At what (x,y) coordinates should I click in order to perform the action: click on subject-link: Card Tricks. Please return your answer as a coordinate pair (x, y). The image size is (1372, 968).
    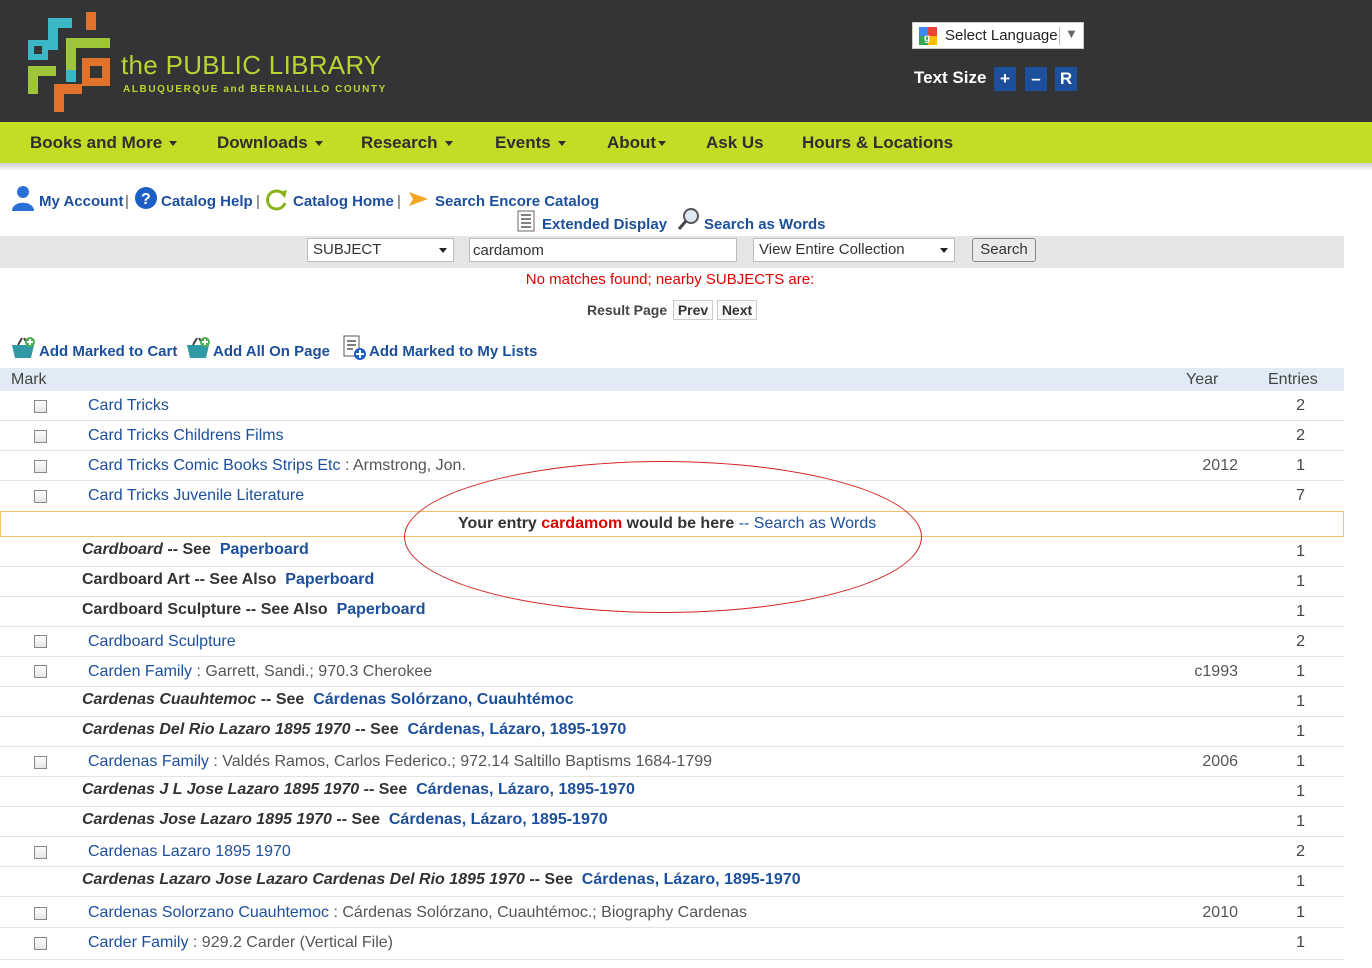
    Looking at the image, I should click on (128, 405).